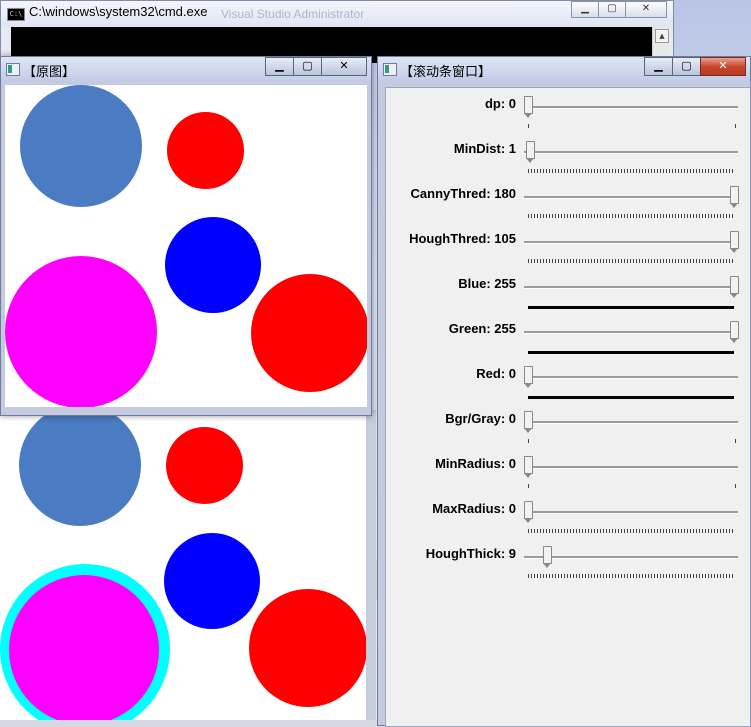  I want to click on trackbar-label: HoughThred: 105, so click(462, 238).